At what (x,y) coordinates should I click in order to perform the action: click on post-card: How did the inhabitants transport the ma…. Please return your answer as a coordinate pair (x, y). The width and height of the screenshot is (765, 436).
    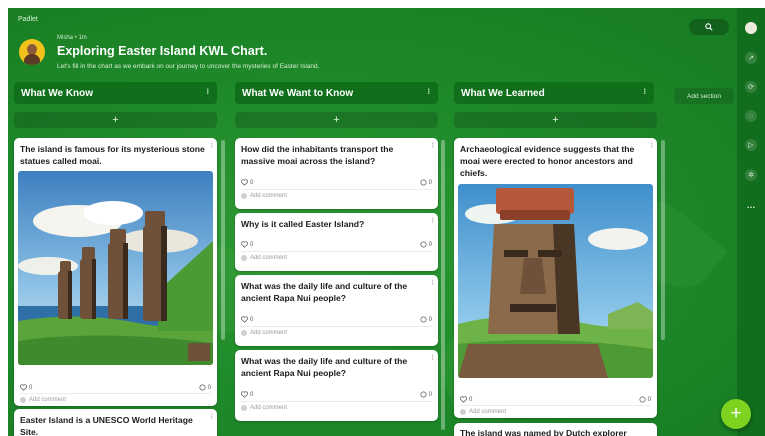
    Looking at the image, I should click on (336, 173).